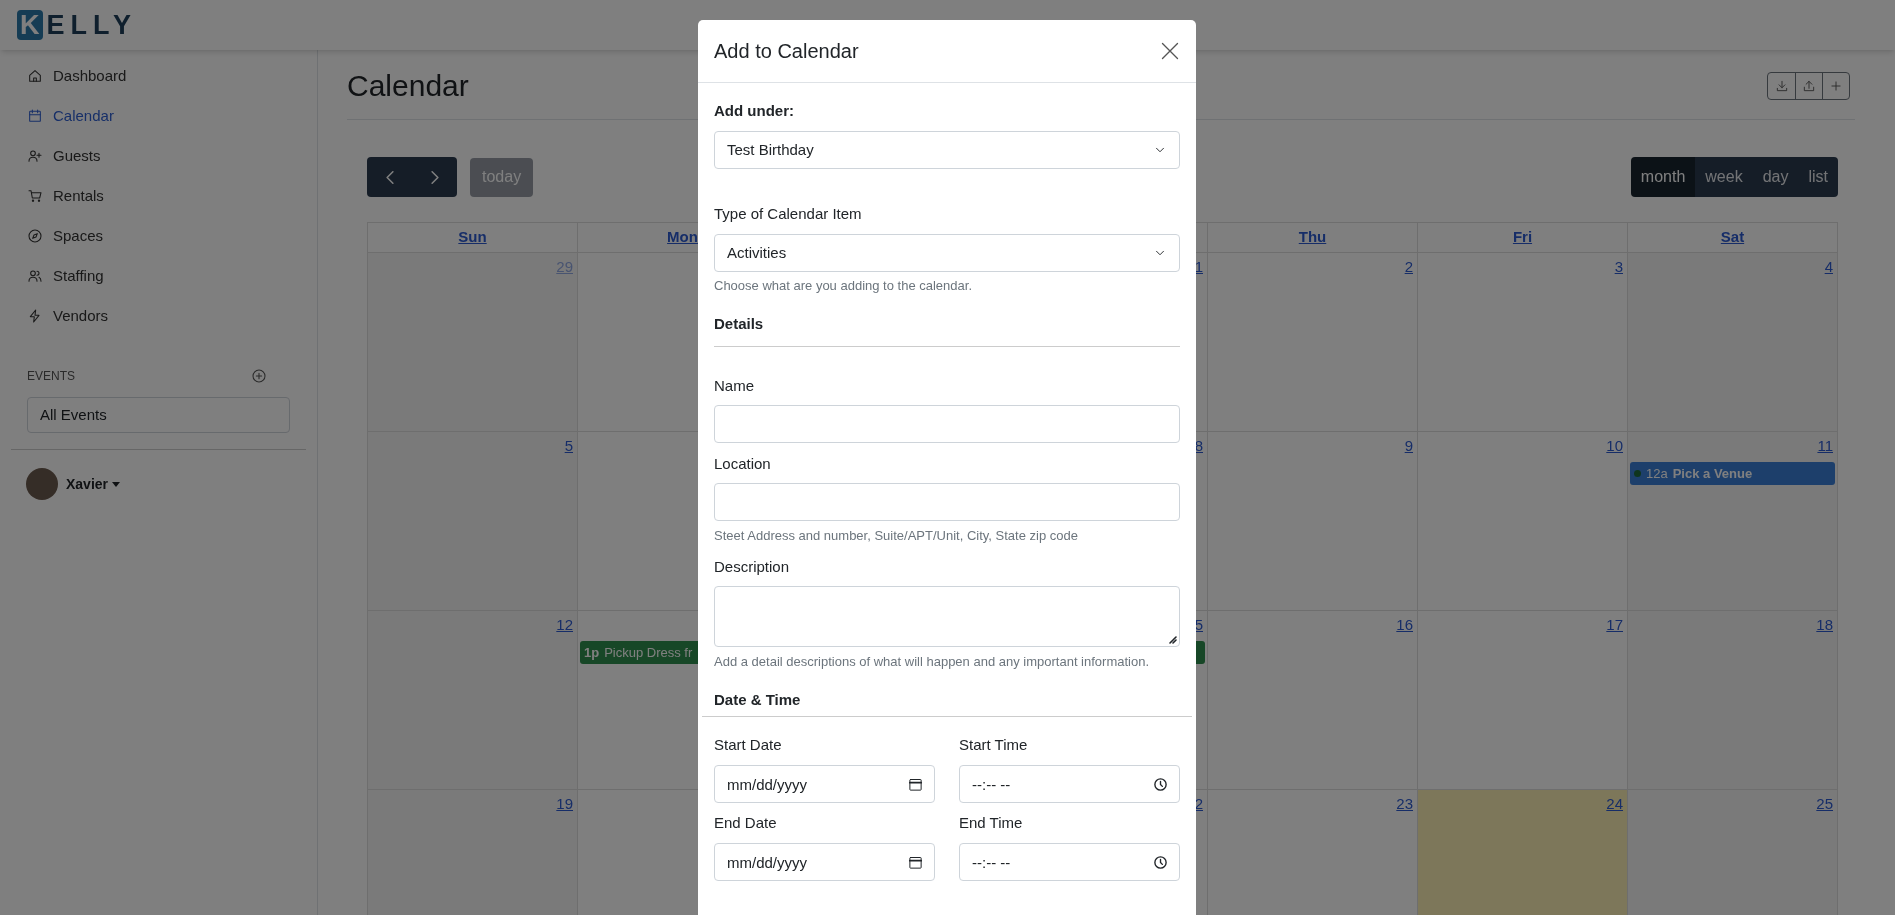 Image resolution: width=1895 pixels, height=915 pixels. Describe the element at coordinates (158, 316) in the screenshot. I see `sidebar-item: Vendors` at that location.